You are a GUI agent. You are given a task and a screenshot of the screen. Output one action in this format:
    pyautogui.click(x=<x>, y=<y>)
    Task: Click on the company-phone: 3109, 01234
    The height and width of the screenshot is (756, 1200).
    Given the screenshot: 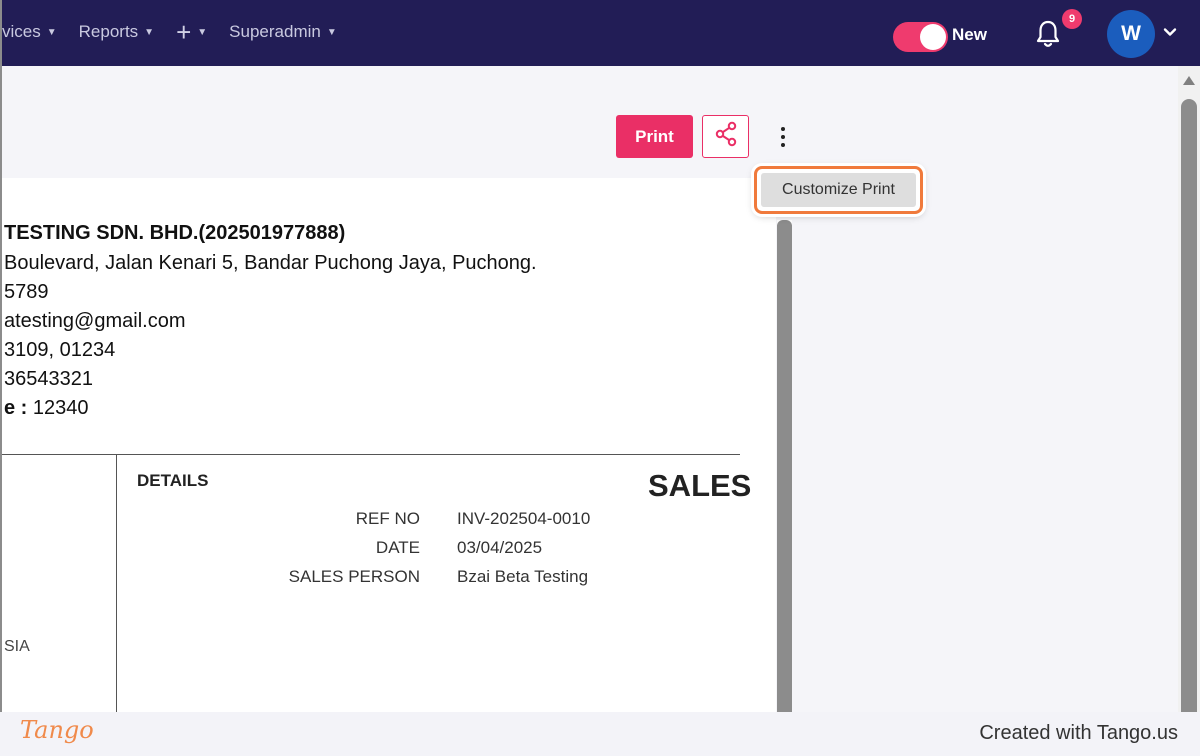 What is the action you would take?
    pyautogui.click(x=60, y=350)
    